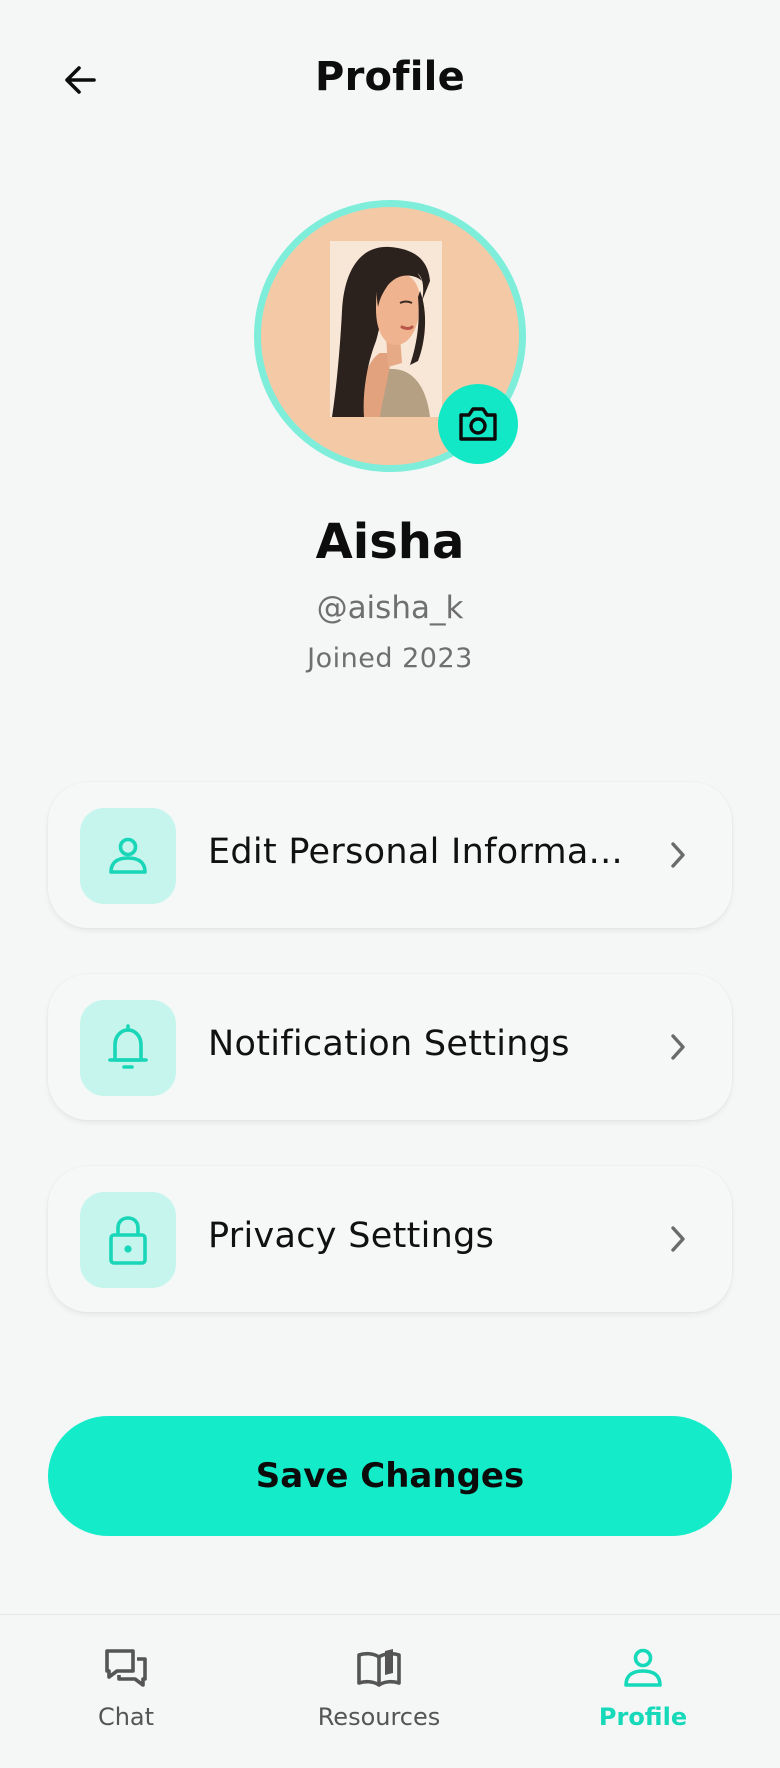 The image size is (780, 1768). What do you see at coordinates (379, 1695) in the screenshot?
I see `nav-item-resources: Resources` at bounding box center [379, 1695].